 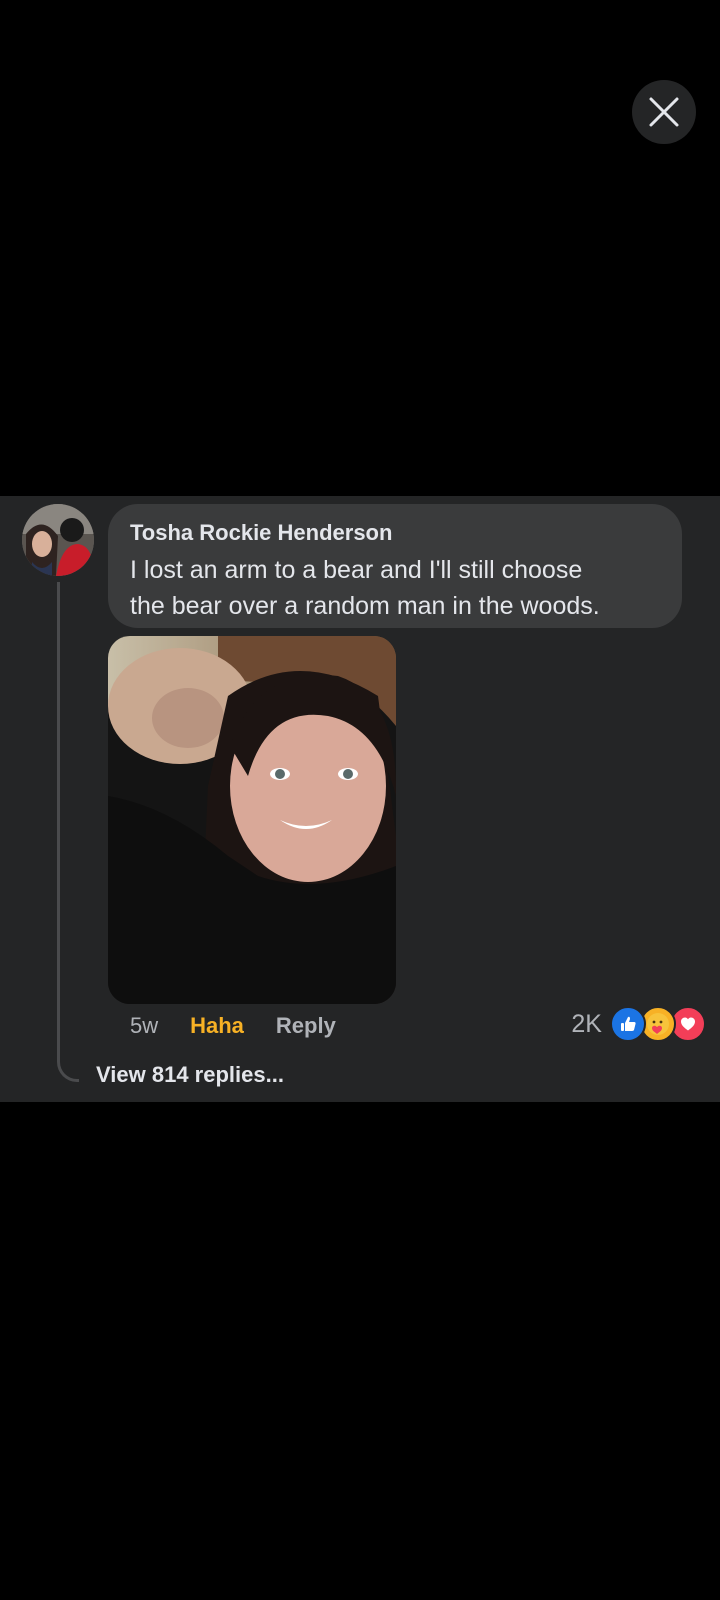 I want to click on like-icon, so click(x=628, y=1024).